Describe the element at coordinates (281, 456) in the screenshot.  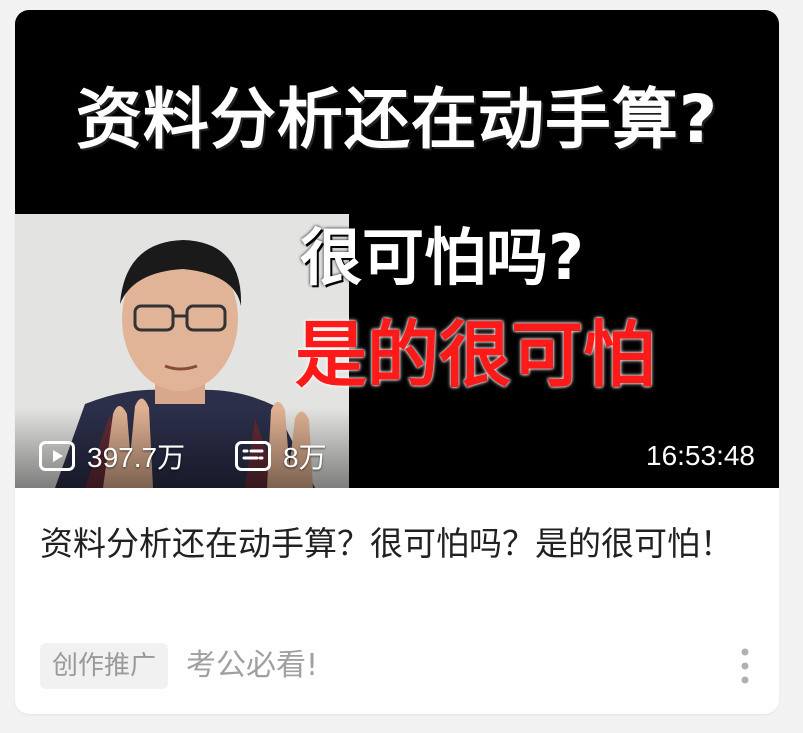
I see `danmaku-count: 8万` at that location.